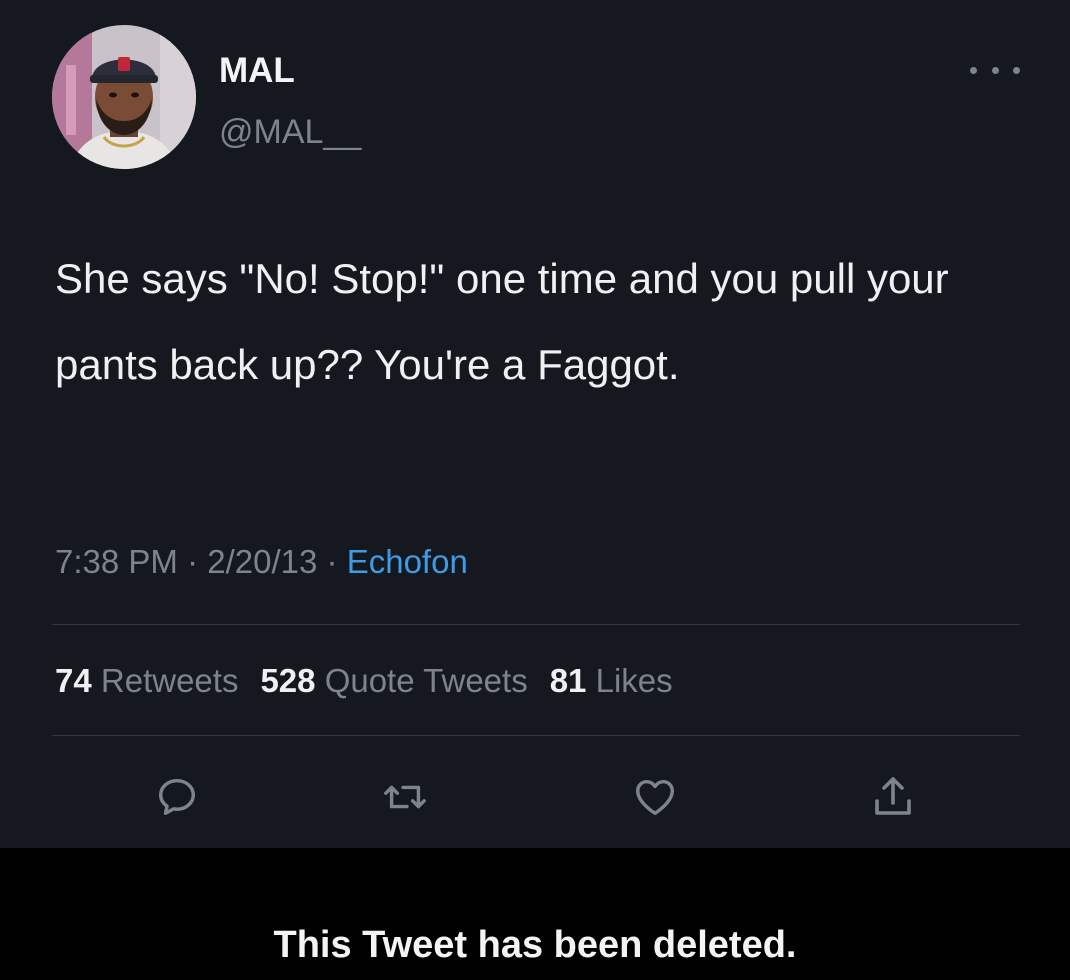 The image size is (1070, 980). Describe the element at coordinates (116, 561) in the screenshot. I see `tweet-time: 7:38 PM` at that location.